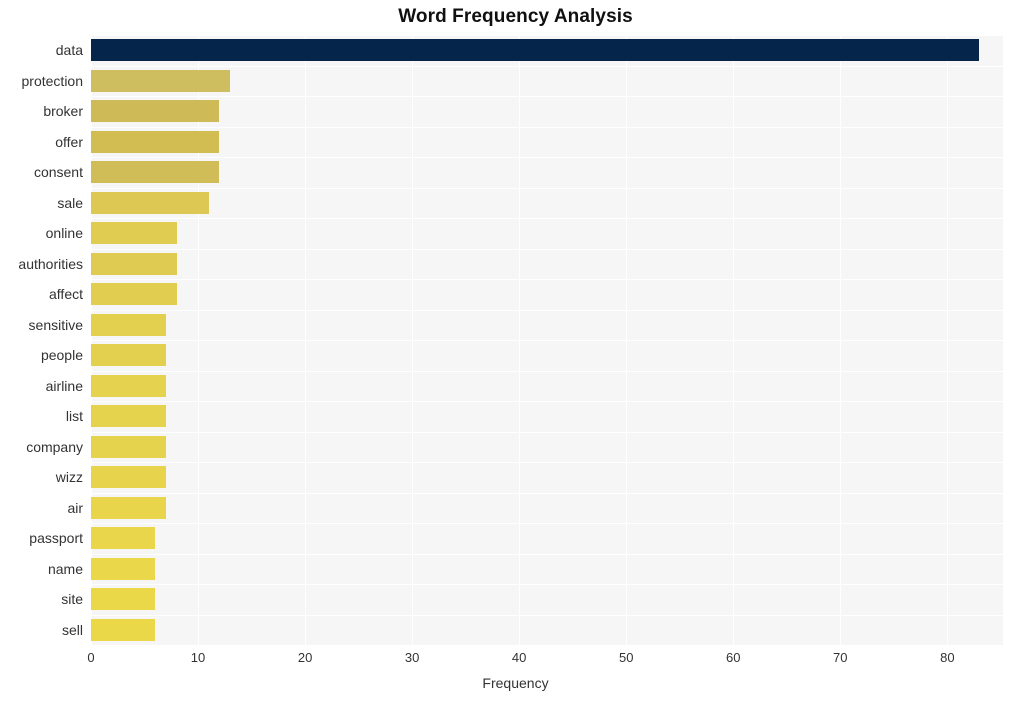 Image resolution: width=1031 pixels, height=701 pixels. Describe the element at coordinates (63, 111) in the screenshot. I see `y-axis-tick-label: broker` at that location.